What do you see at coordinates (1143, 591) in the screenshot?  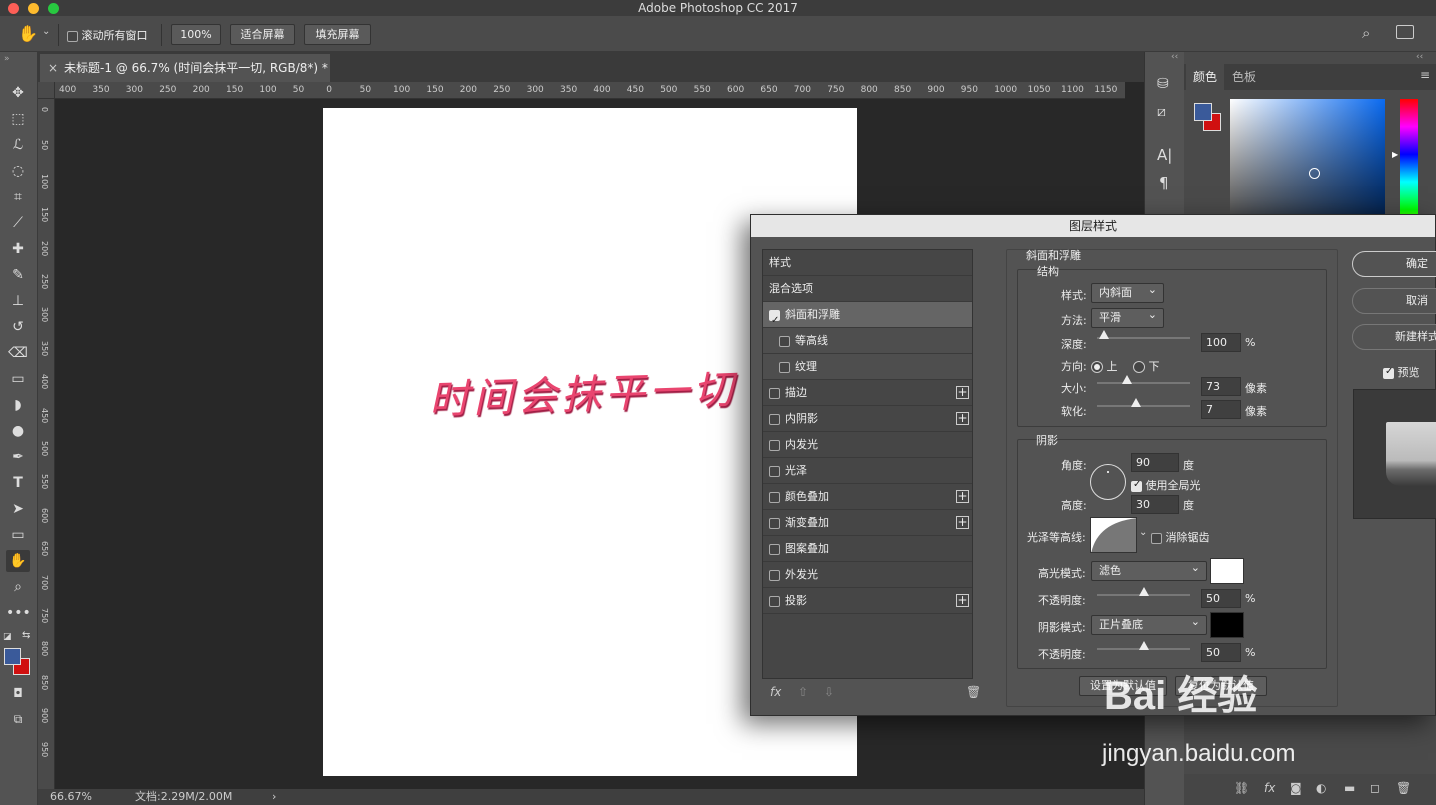 I see `highlight-opacity-slider` at bounding box center [1143, 591].